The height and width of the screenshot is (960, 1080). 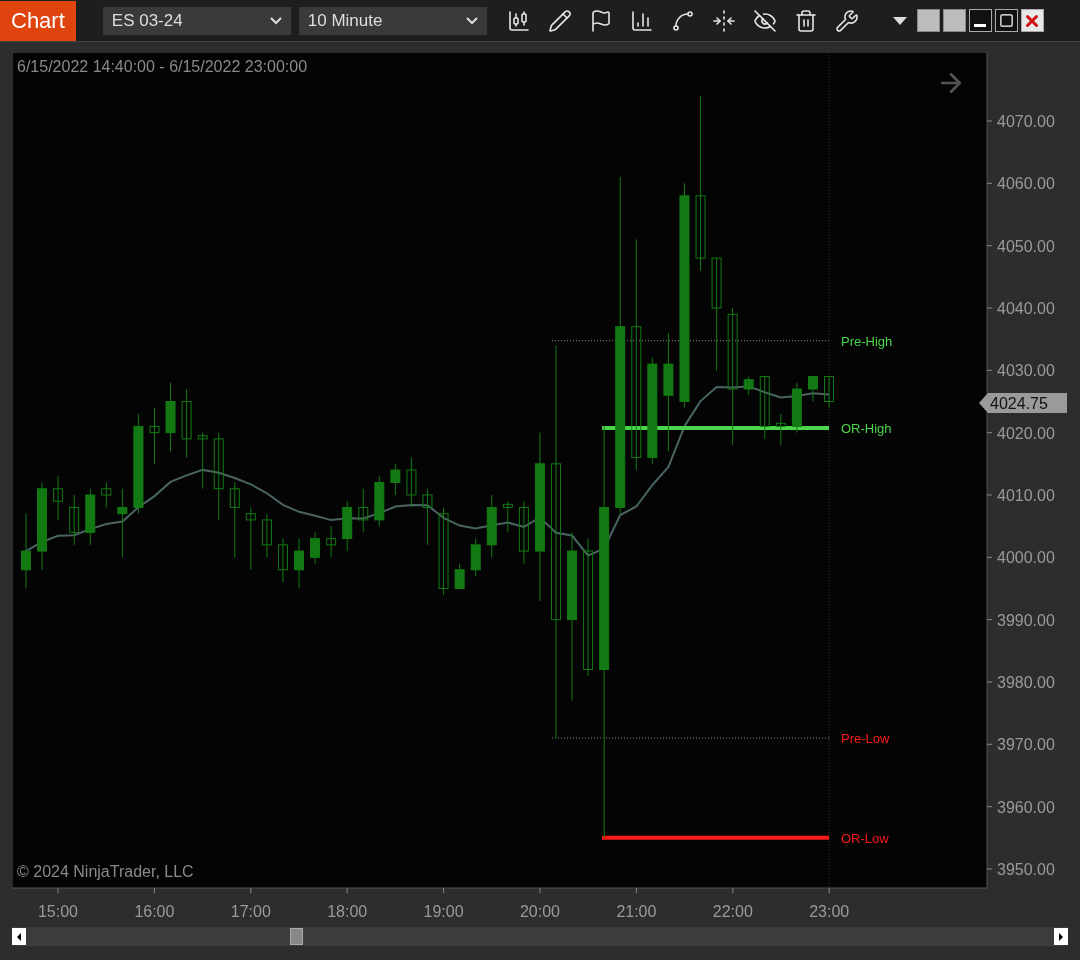 I want to click on maximize-icon, so click(x=1006, y=20).